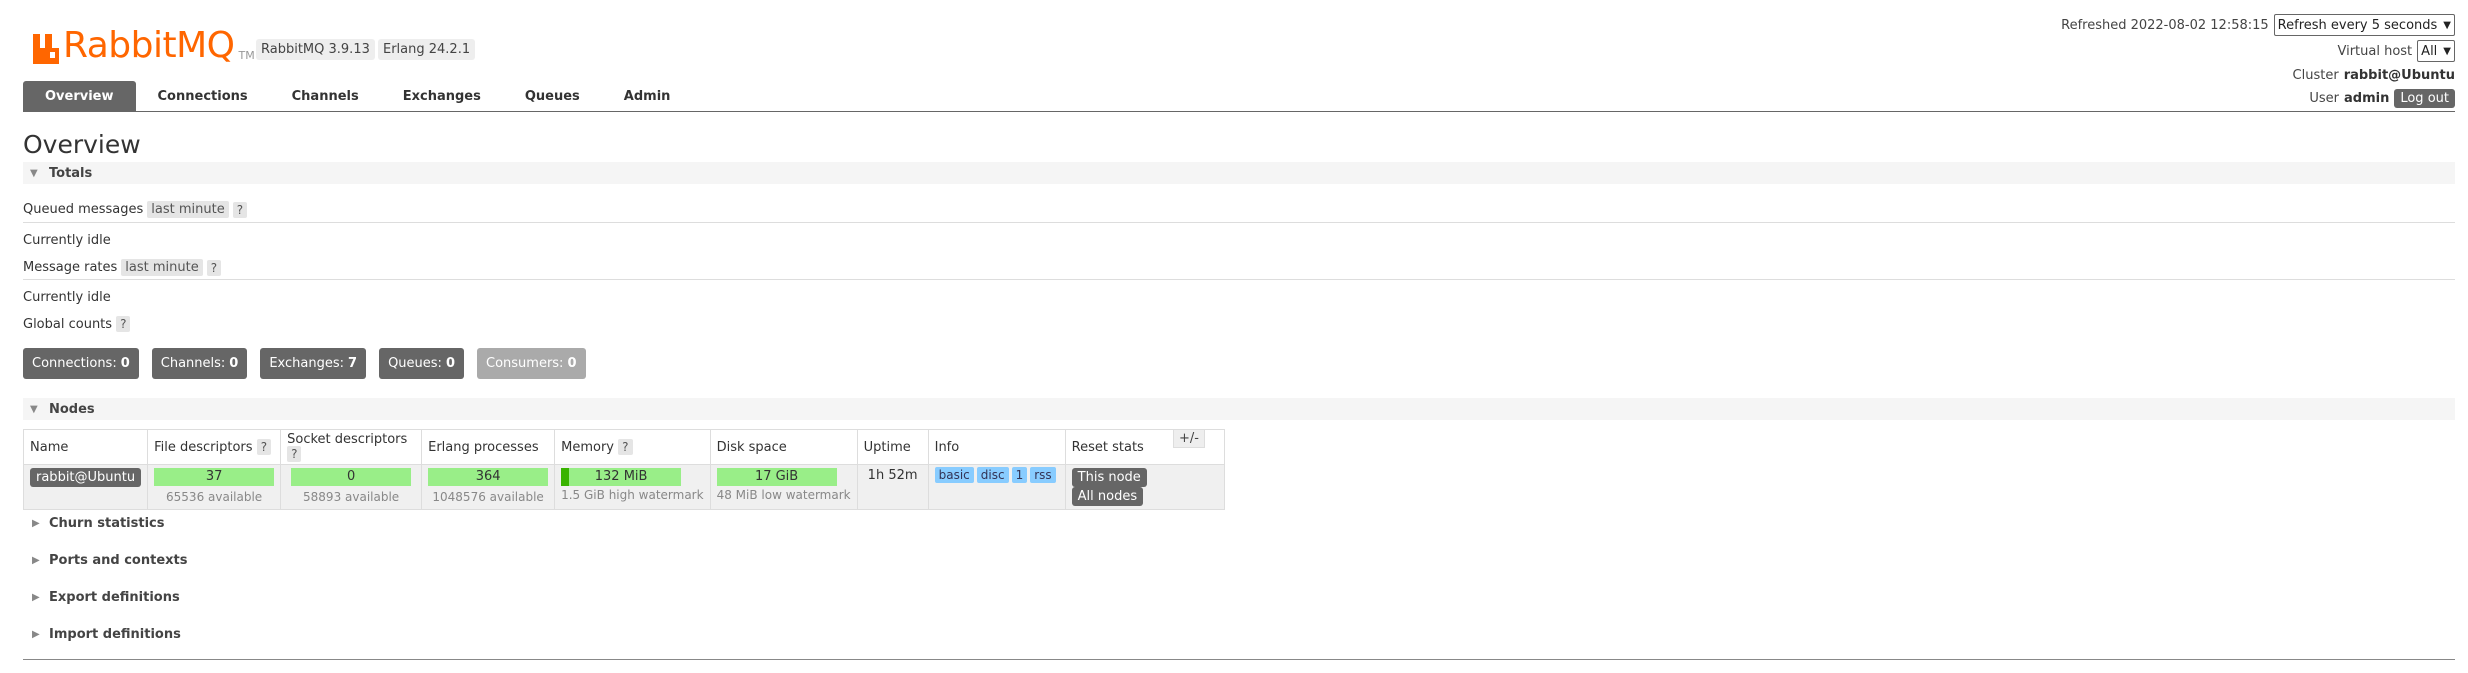 The width and height of the screenshot is (2468, 673). What do you see at coordinates (1189, 438) in the screenshot?
I see `columns-toggle-button: +/-` at bounding box center [1189, 438].